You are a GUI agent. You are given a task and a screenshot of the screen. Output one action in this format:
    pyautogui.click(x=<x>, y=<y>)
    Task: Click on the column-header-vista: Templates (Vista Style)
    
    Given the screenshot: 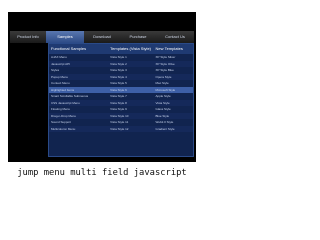 What is the action you would take?
    pyautogui.click(x=131, y=48)
    